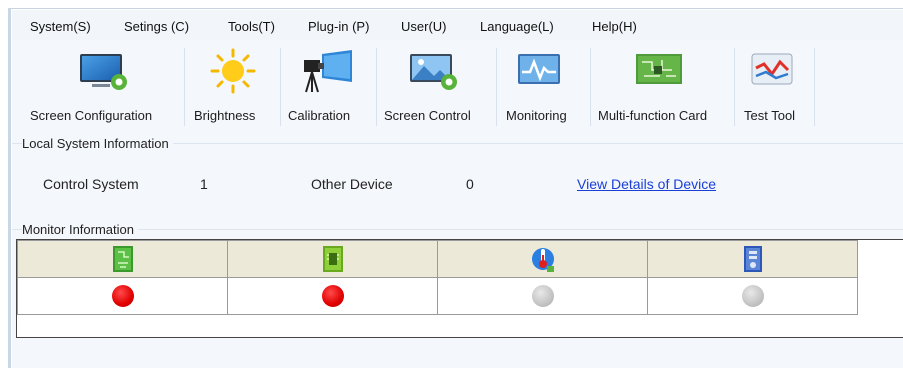 This screenshot has width=903, height=368. I want to click on screen-config-icon, so click(103, 72).